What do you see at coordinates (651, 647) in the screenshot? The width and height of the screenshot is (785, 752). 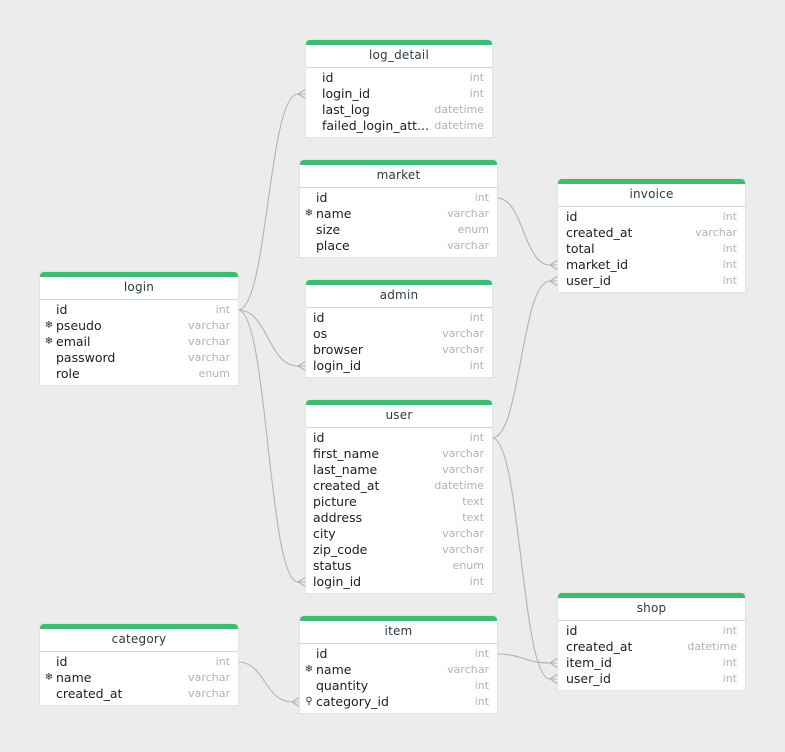 I see `field-row: created_at datetime` at bounding box center [651, 647].